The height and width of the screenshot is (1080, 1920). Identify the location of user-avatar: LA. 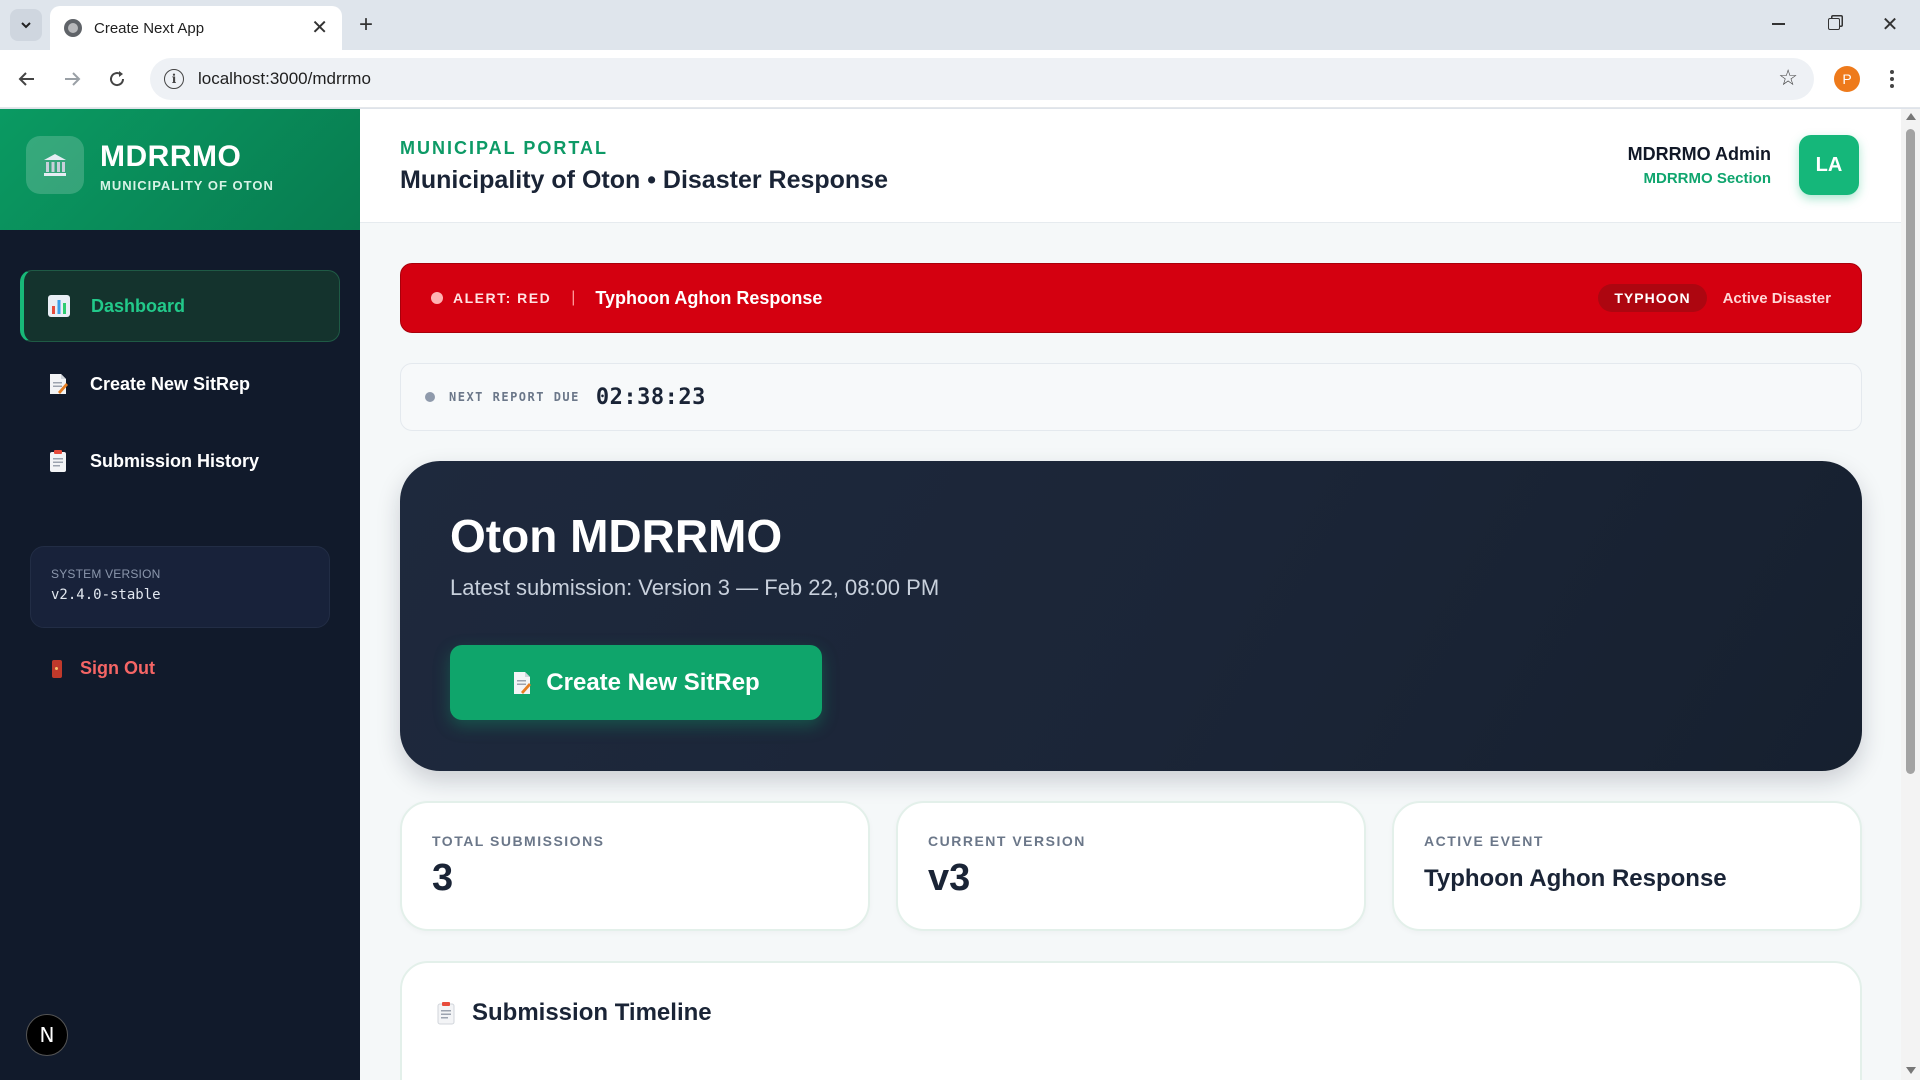
(1829, 165).